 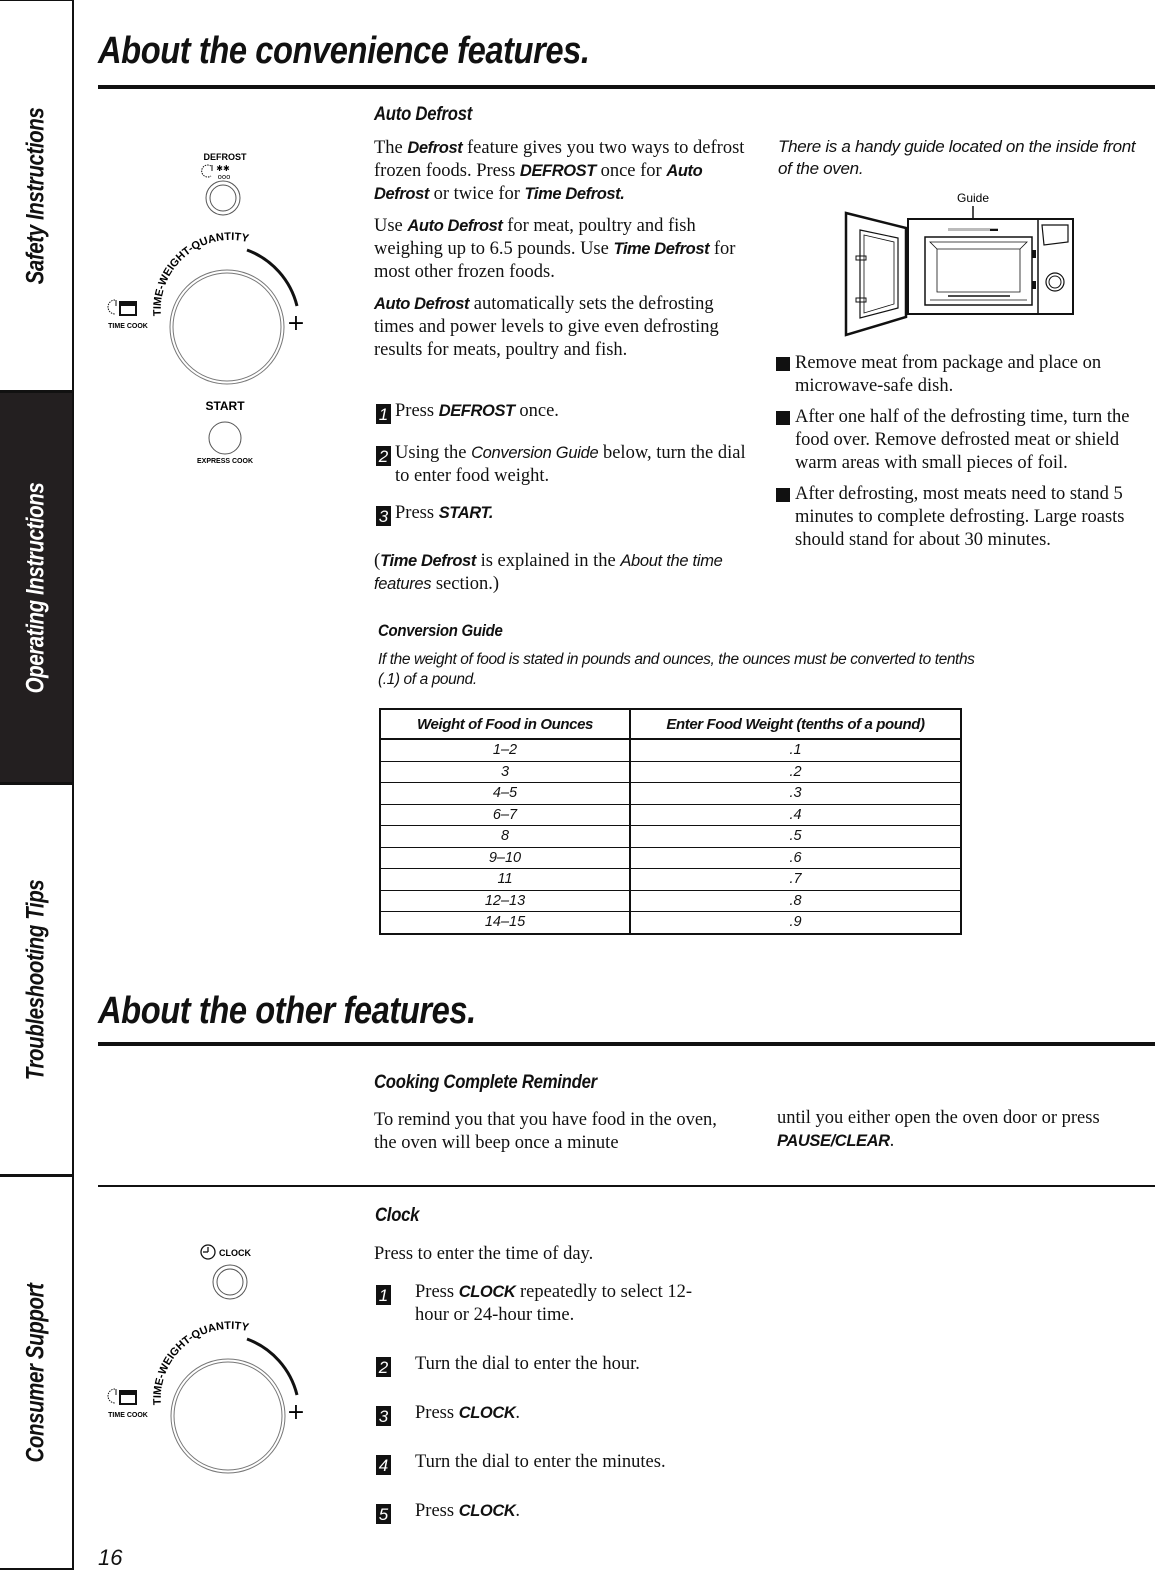 I want to click on tab-operating-instructions: Operating Instructions, so click(x=36, y=588).